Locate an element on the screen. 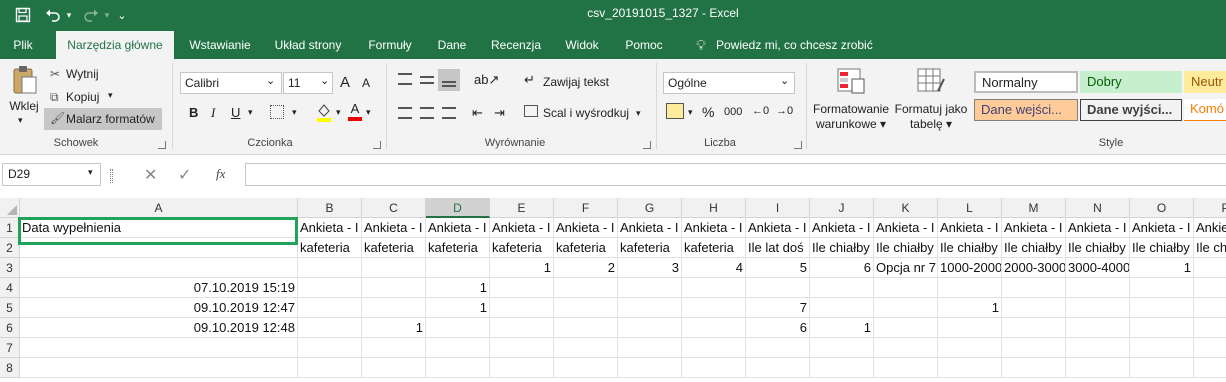  cell-b8 is located at coordinates (330, 368).